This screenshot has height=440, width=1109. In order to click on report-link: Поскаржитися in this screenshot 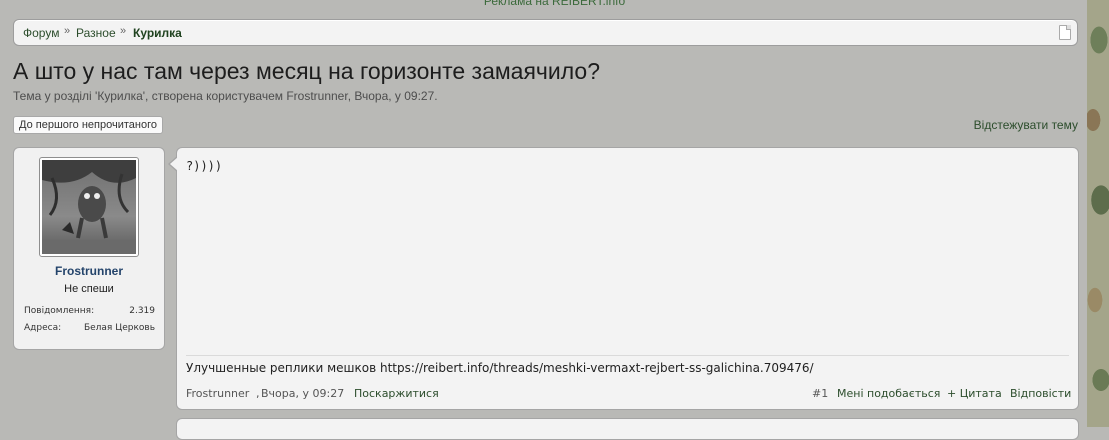, I will do `click(396, 393)`.